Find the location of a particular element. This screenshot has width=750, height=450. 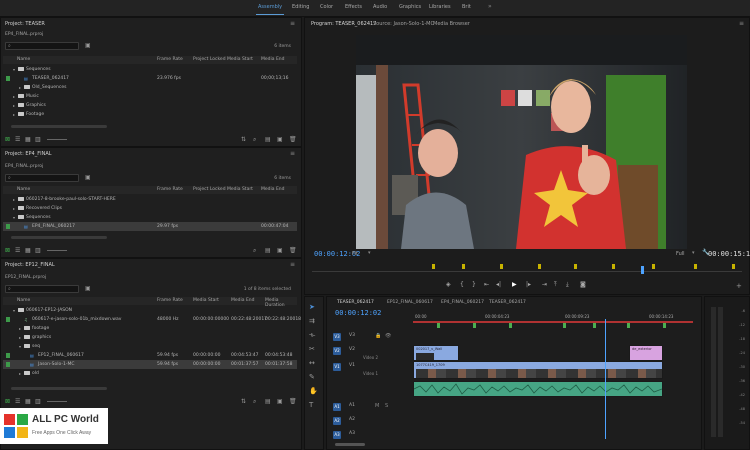

slip-tool-icon: ↔ is located at coordinates (312, 363).